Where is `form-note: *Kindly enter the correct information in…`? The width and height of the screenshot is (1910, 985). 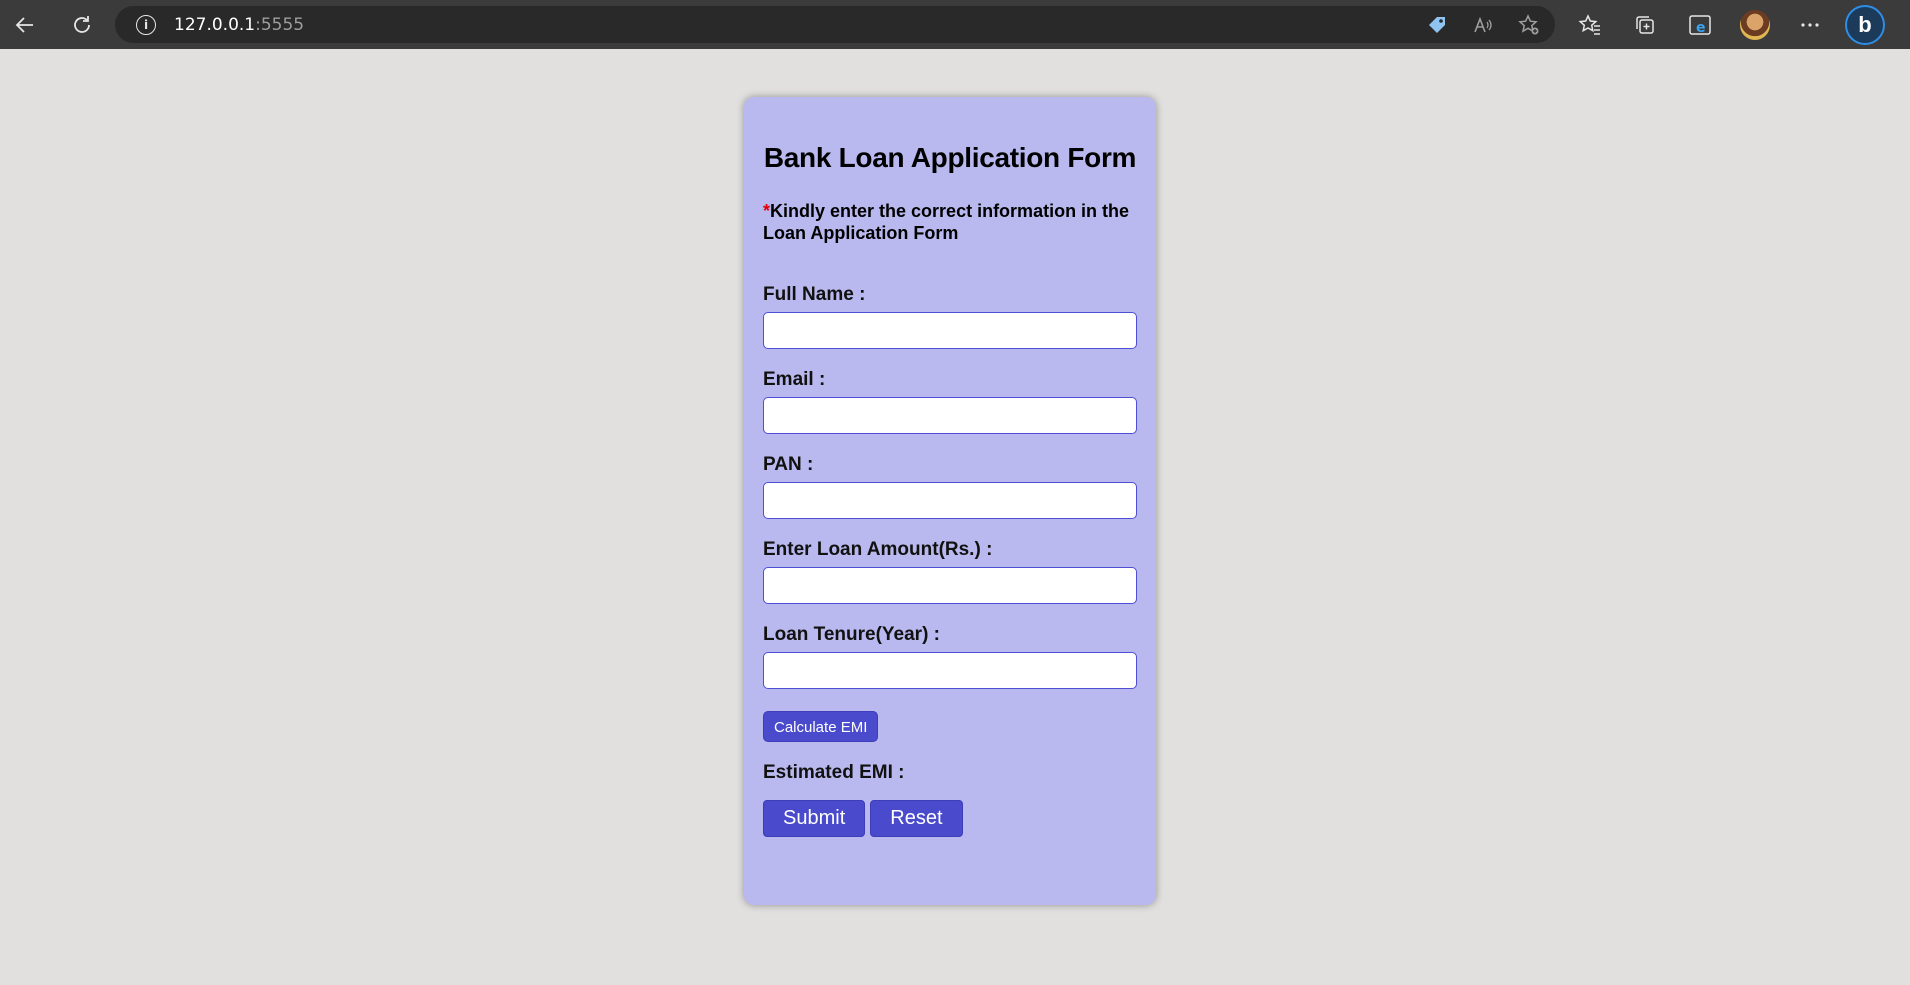 form-note: *Kindly enter the correct information in… is located at coordinates (950, 222).